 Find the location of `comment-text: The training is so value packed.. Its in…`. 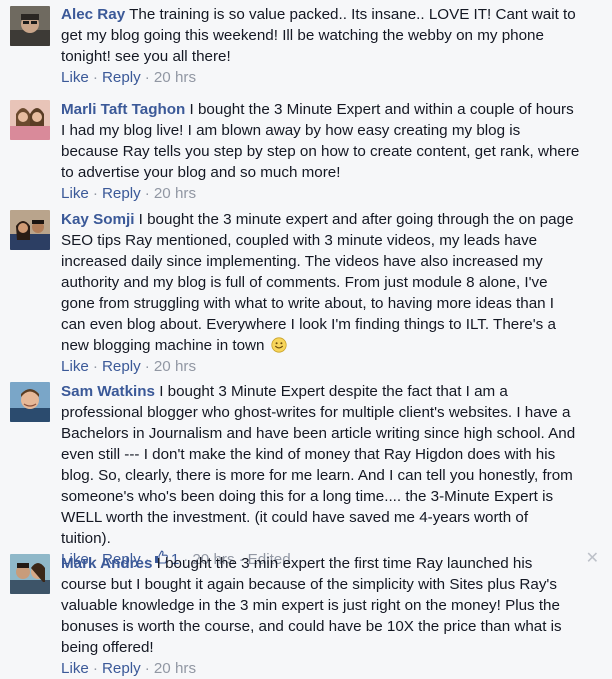

comment-text: The training is so value packed.. Its in… is located at coordinates (318, 35).